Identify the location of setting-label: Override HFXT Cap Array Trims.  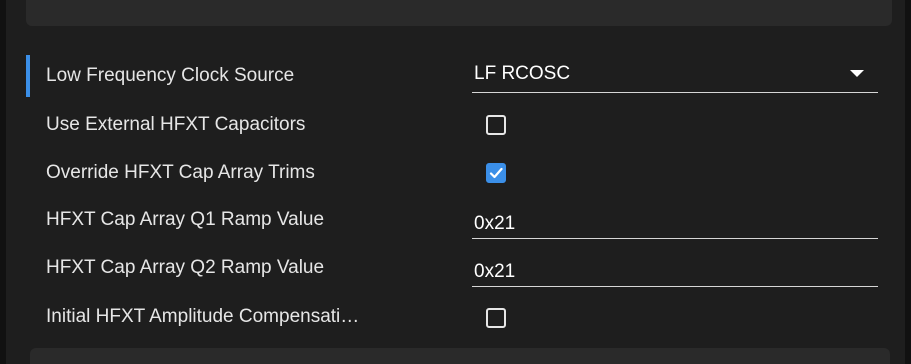
(180, 172).